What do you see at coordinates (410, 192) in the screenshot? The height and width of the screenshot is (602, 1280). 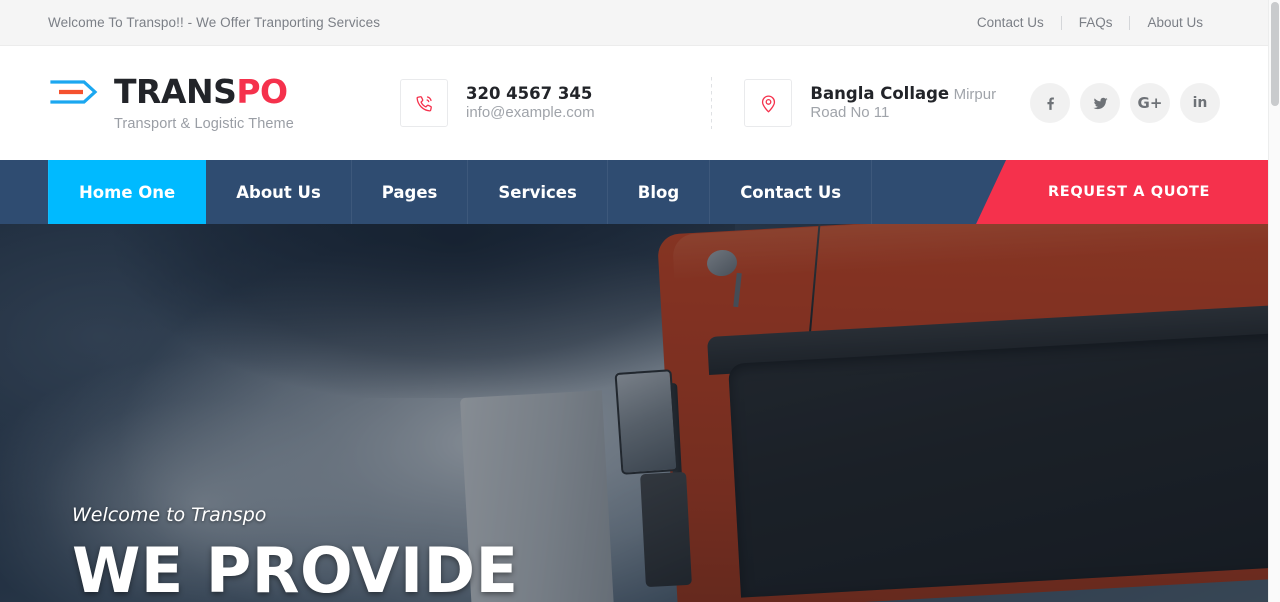 I see `nav-item-pages: Pages` at bounding box center [410, 192].